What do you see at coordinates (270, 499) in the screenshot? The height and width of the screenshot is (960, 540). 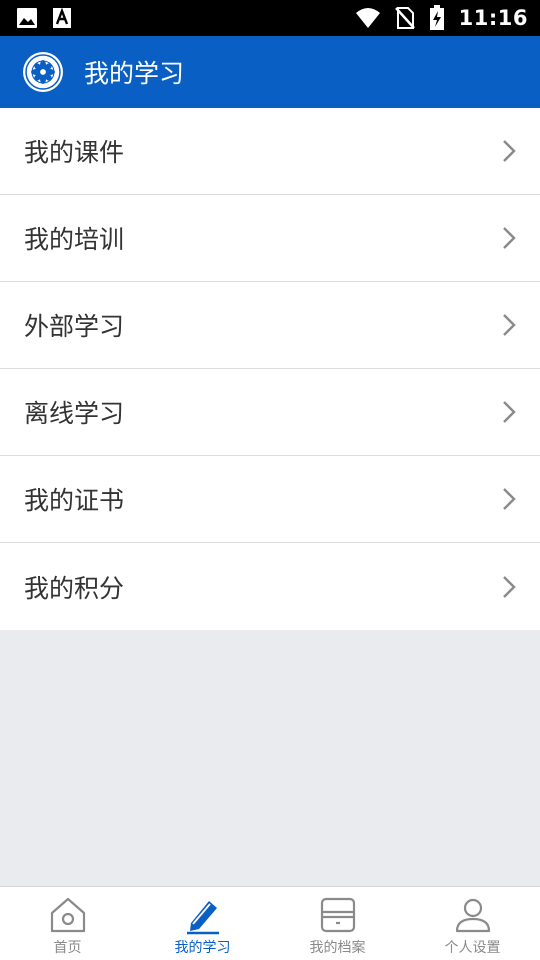 I see `menu-item-my-certificates: 我的证书` at bounding box center [270, 499].